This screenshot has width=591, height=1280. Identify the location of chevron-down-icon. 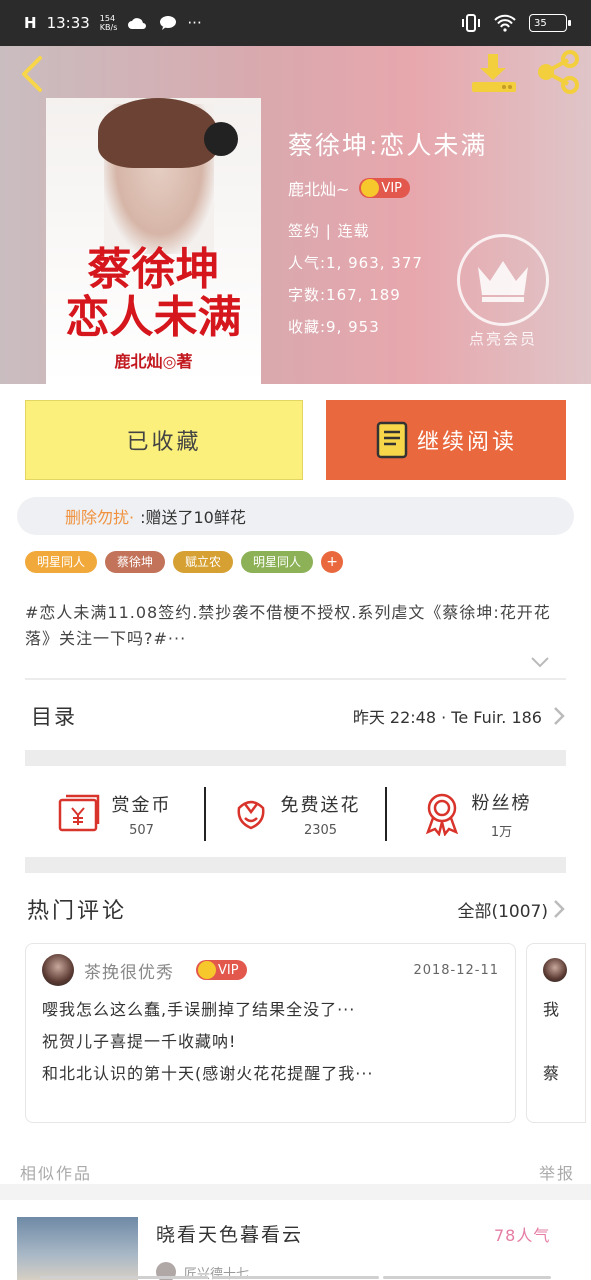
(540, 662).